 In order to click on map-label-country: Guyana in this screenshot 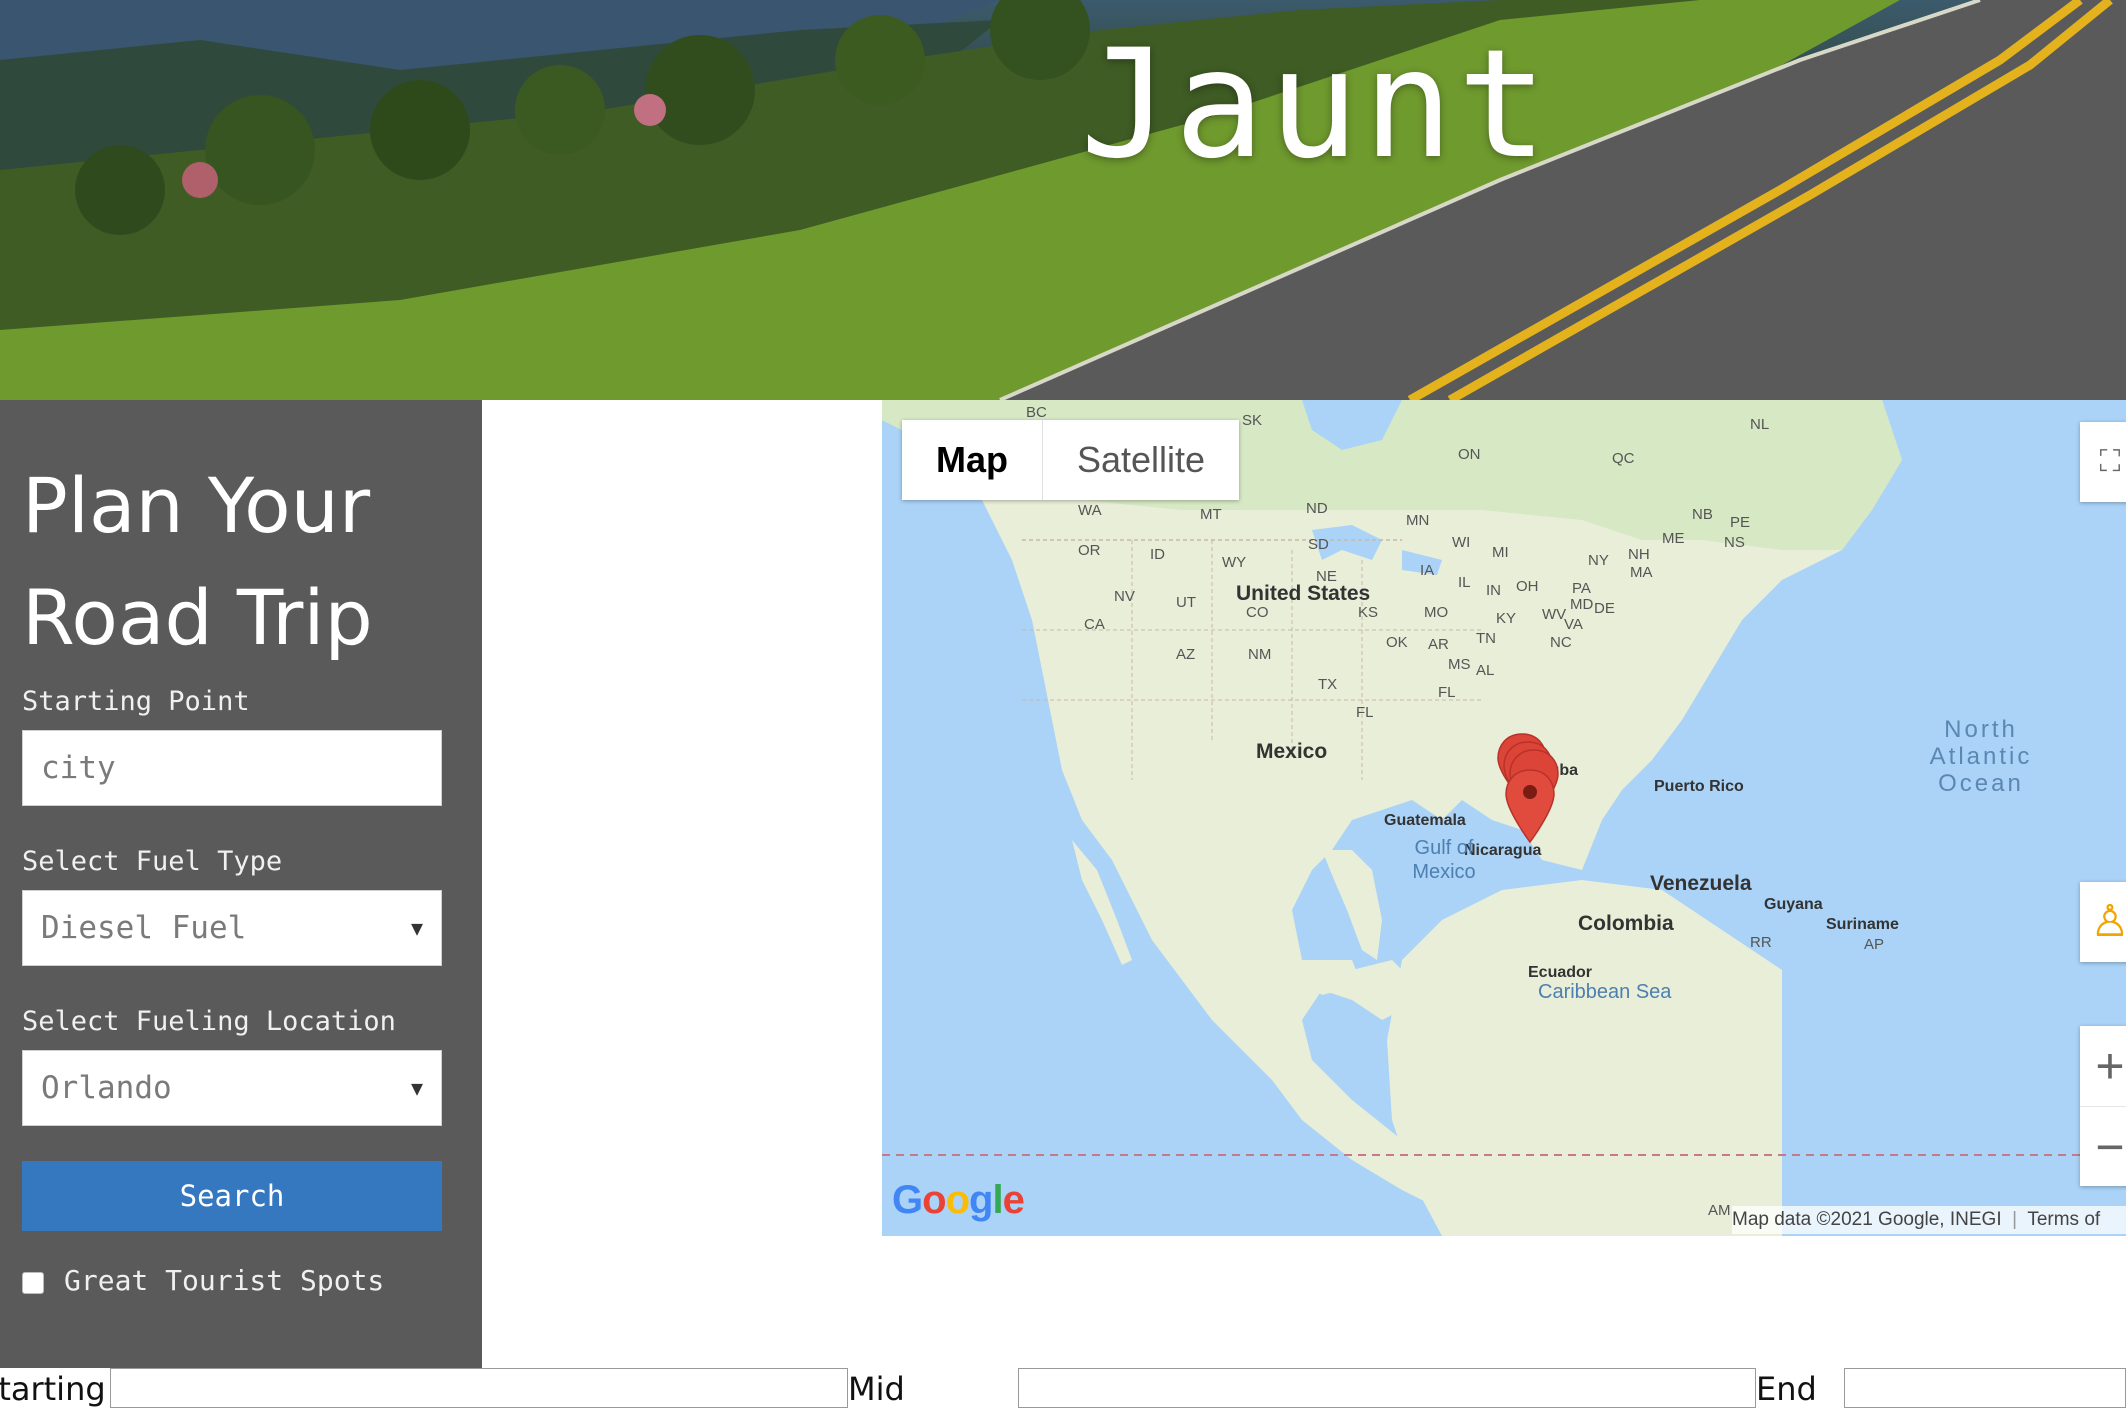, I will do `click(1793, 904)`.